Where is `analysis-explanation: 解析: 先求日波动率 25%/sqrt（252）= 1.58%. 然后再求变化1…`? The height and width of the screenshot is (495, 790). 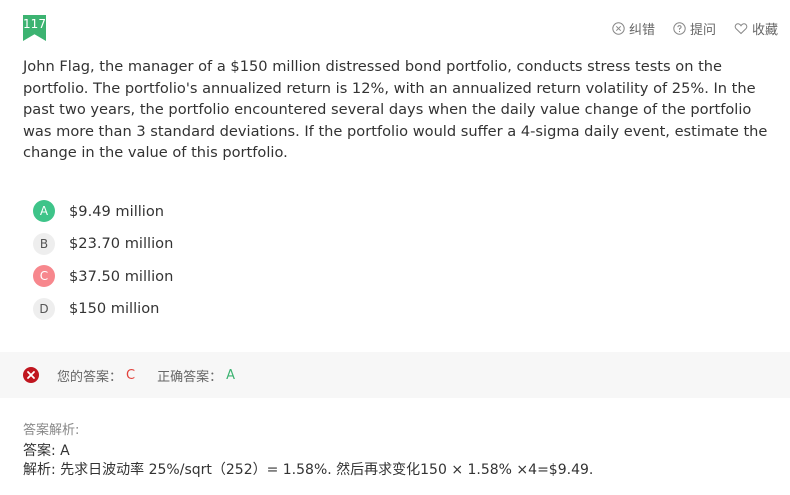
analysis-explanation: 解析: 先求日波动率 25%/sqrt（252）= 1.58%. 然后再求变化1… is located at coordinates (308, 470).